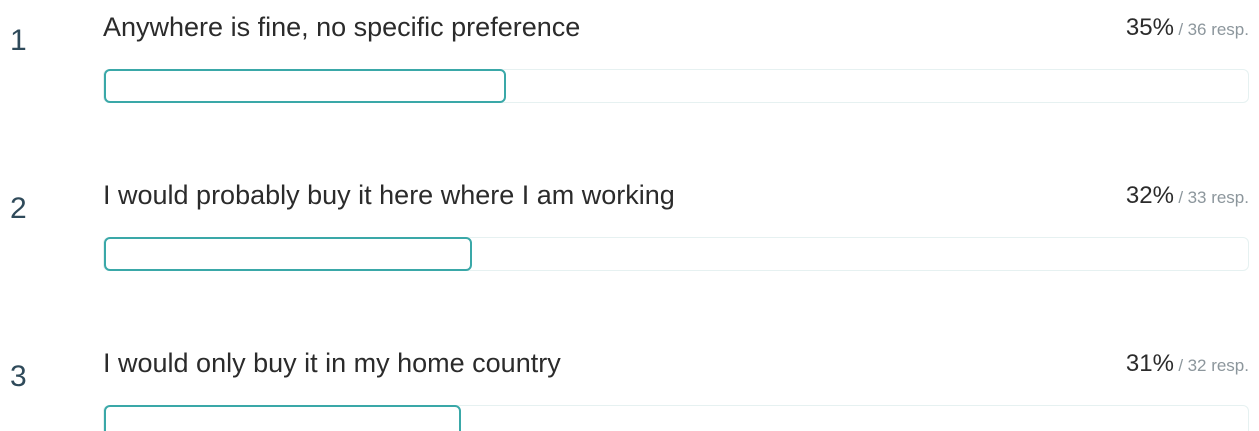 The width and height of the screenshot is (1259, 431). I want to click on percent-label: 32%, so click(1149, 195).